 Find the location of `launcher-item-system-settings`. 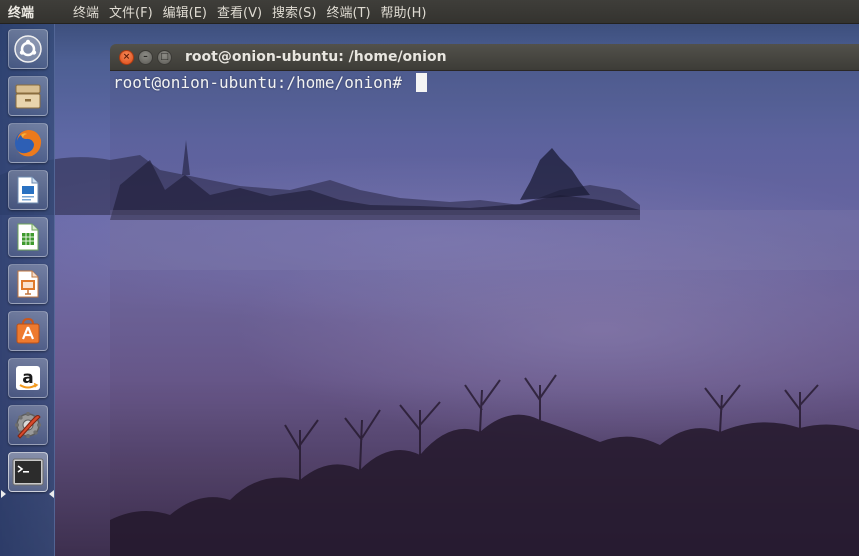

launcher-item-system-settings is located at coordinates (28, 425).